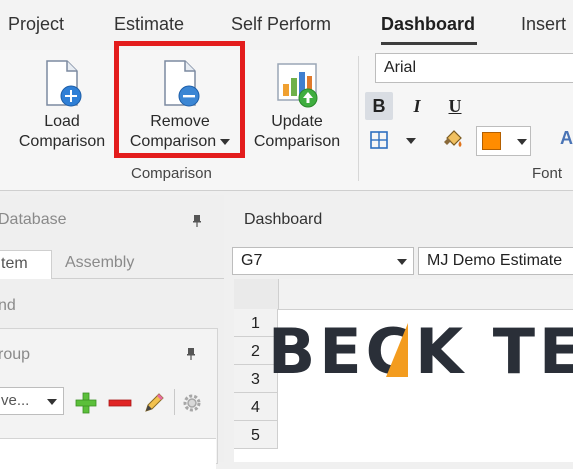 The width and height of the screenshot is (573, 469). What do you see at coordinates (297, 85) in the screenshot?
I see `chart-update-icon` at bounding box center [297, 85].